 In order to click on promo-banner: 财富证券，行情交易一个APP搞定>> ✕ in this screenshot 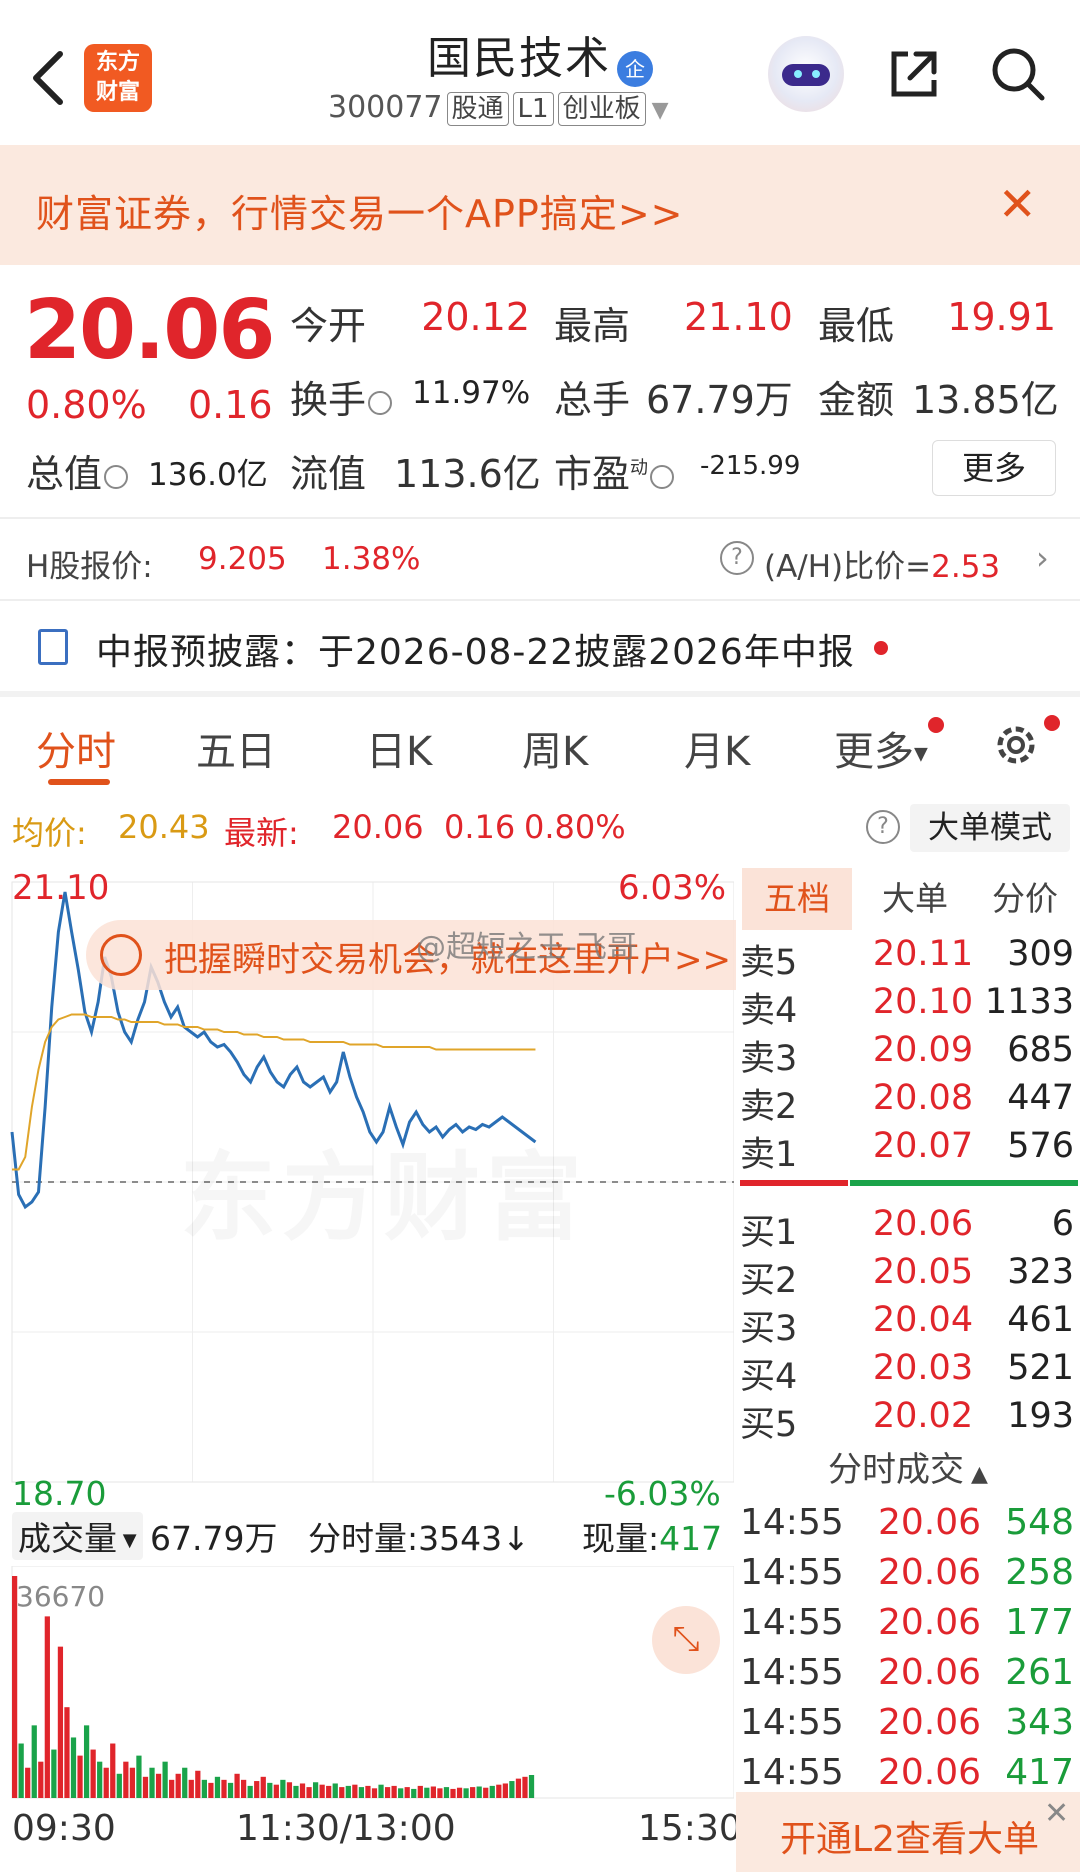, I will do `click(540, 205)`.